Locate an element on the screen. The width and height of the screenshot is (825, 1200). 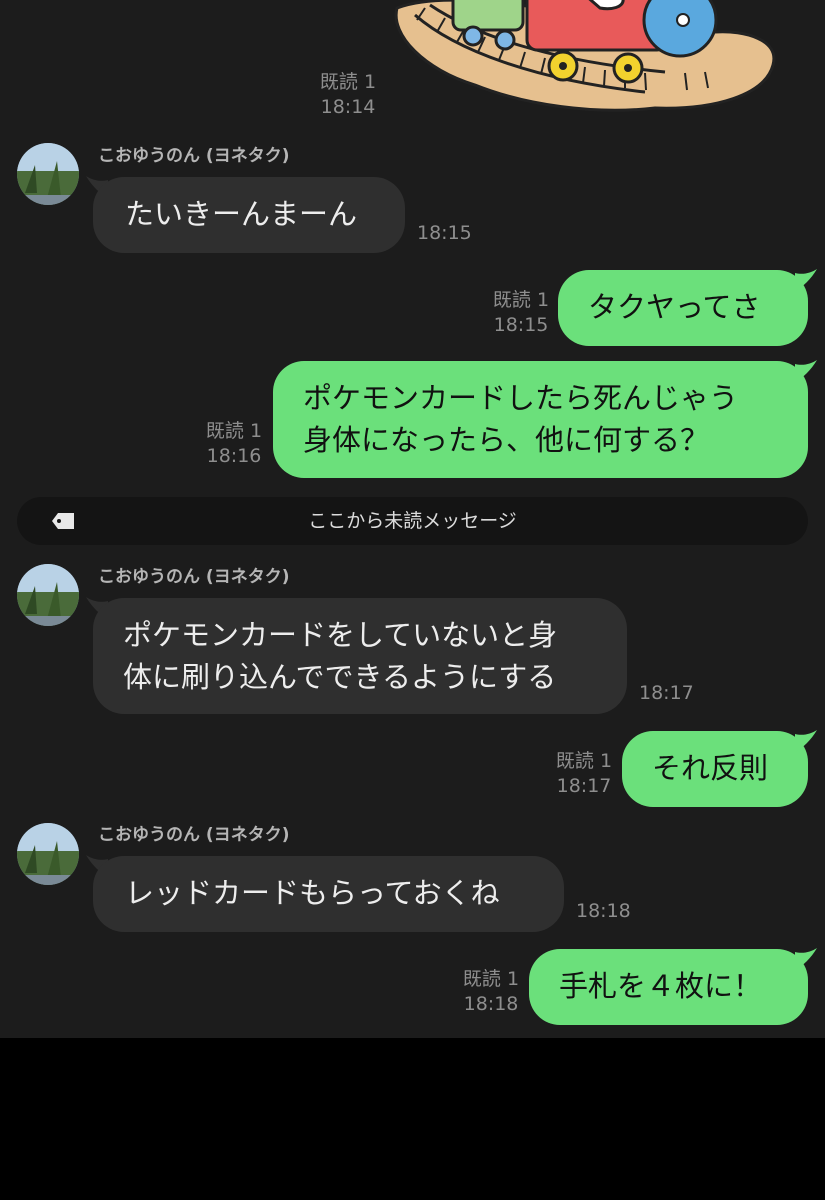
incoming-message-bubble: ポケモンカードをしていないと身 体に刷り込んでできるようにする is located at coordinates (360, 656).